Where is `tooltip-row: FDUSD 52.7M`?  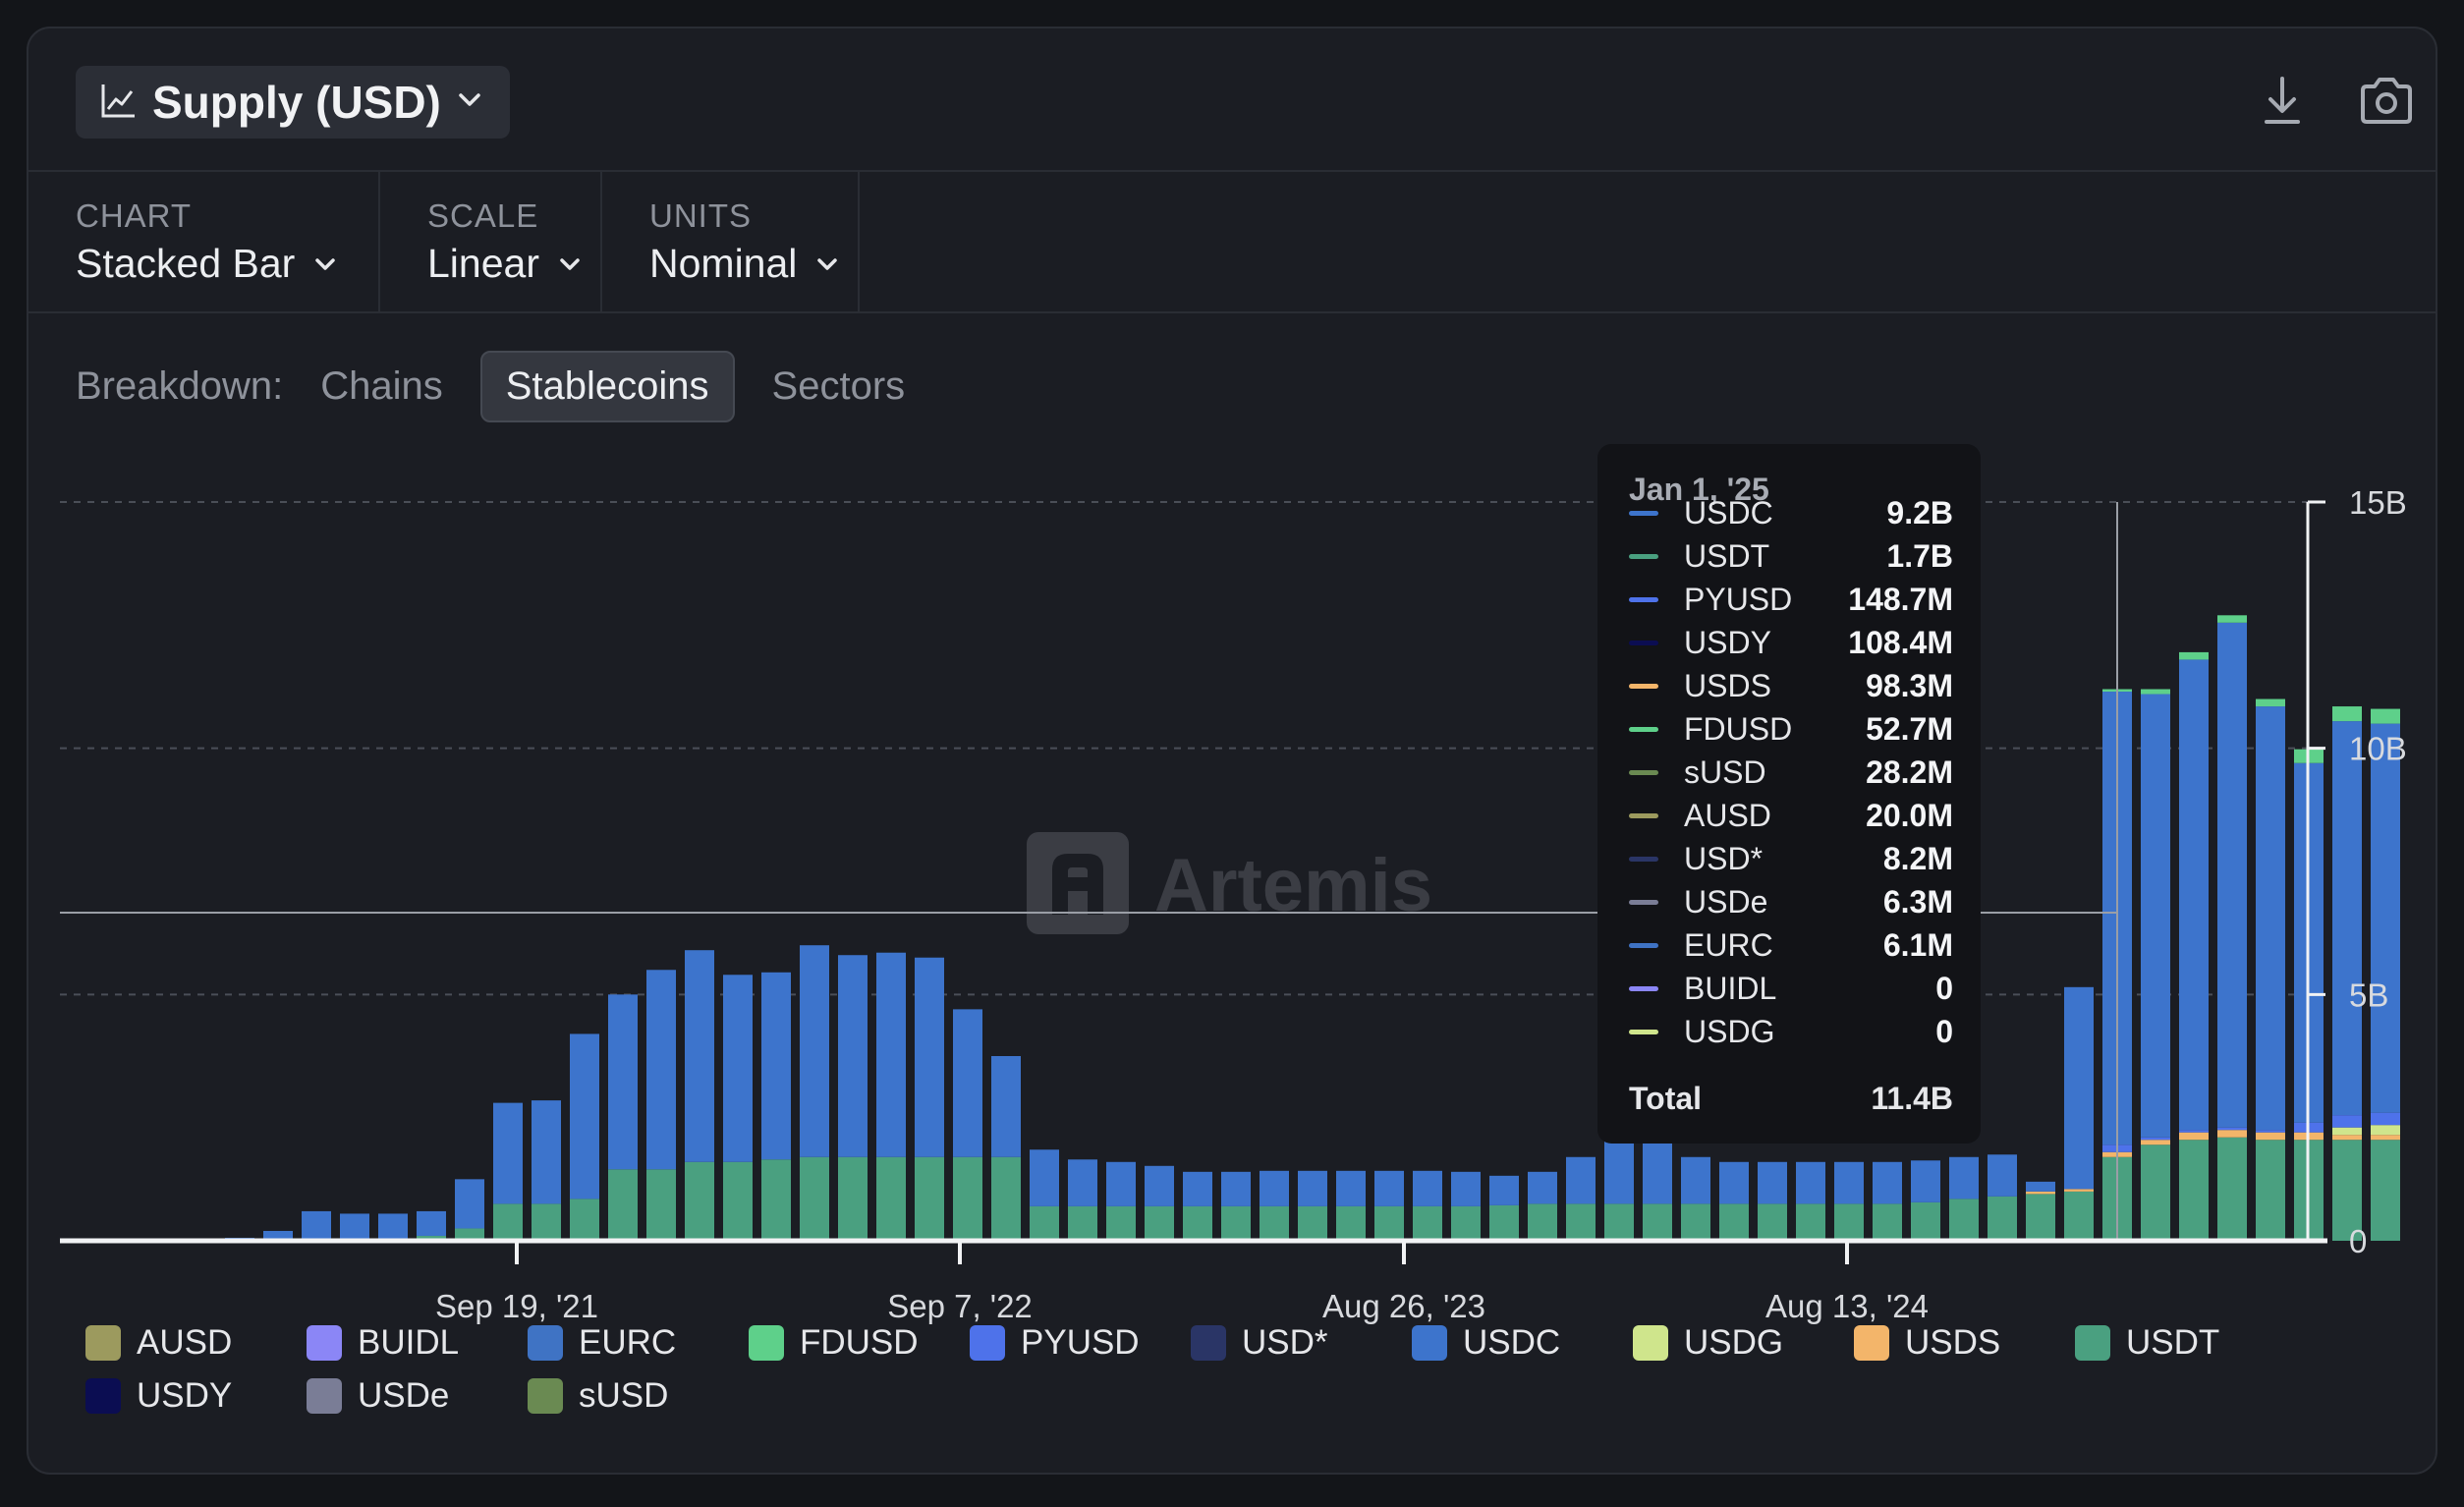 tooltip-row: FDUSD 52.7M is located at coordinates (1791, 729).